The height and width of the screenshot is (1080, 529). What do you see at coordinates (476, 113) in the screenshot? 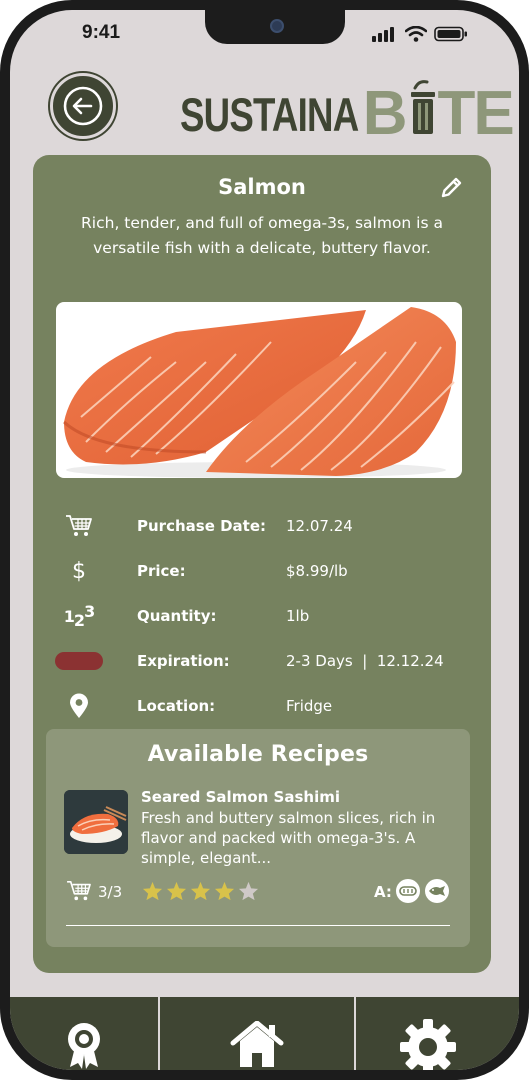
I see `logo-text-accent-te: TE` at bounding box center [476, 113].